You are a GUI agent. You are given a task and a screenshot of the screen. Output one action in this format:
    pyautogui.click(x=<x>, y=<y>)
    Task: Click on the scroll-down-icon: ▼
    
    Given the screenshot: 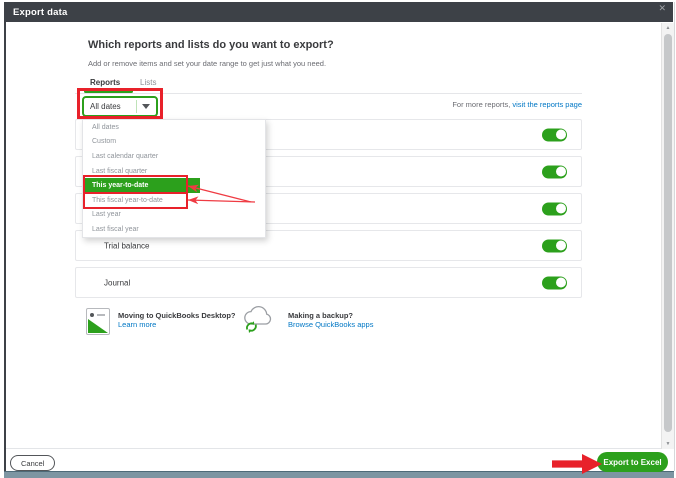 What is the action you would take?
    pyautogui.click(x=668, y=444)
    